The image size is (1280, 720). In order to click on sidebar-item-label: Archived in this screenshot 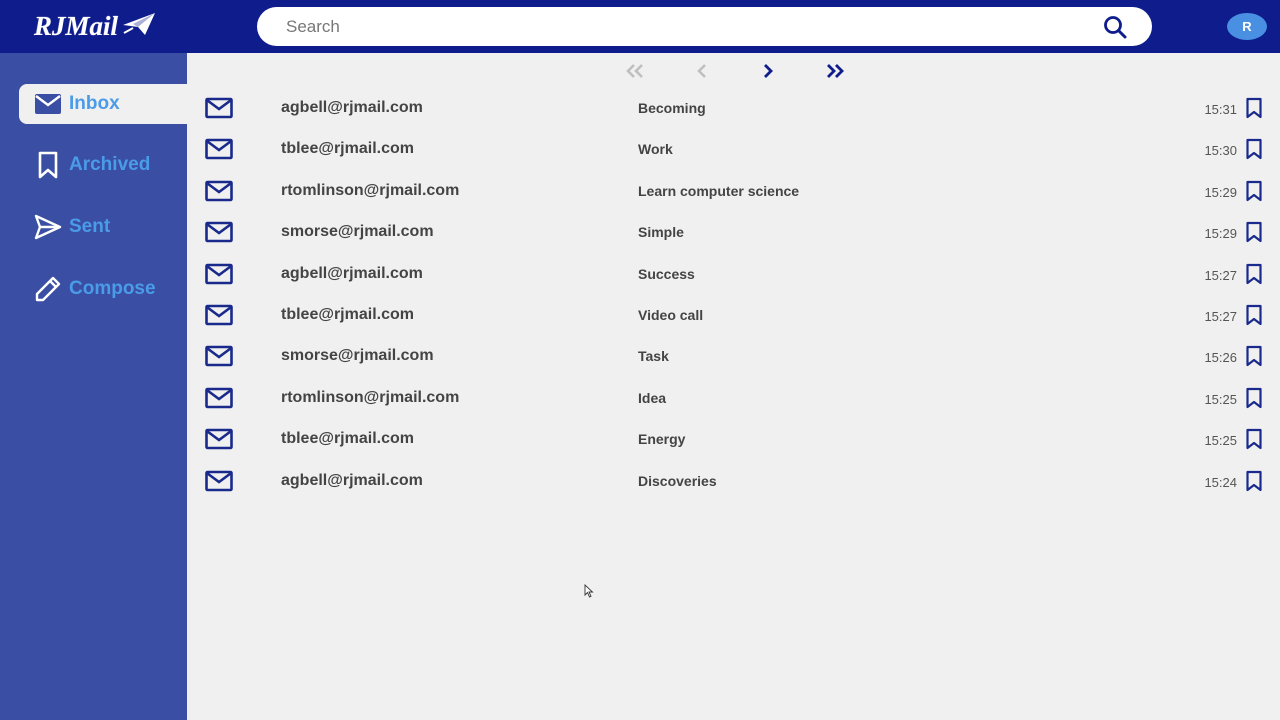, I will do `click(110, 164)`.